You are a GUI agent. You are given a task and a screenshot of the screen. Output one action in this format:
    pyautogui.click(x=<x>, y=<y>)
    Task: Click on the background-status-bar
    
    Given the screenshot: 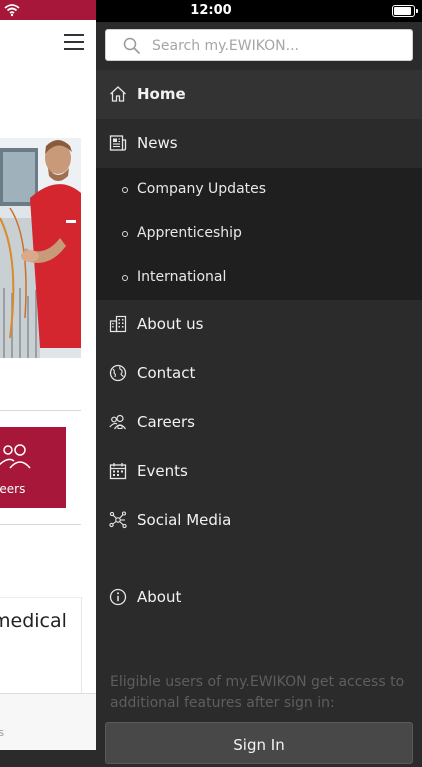 What is the action you would take?
    pyautogui.click(x=48, y=10)
    